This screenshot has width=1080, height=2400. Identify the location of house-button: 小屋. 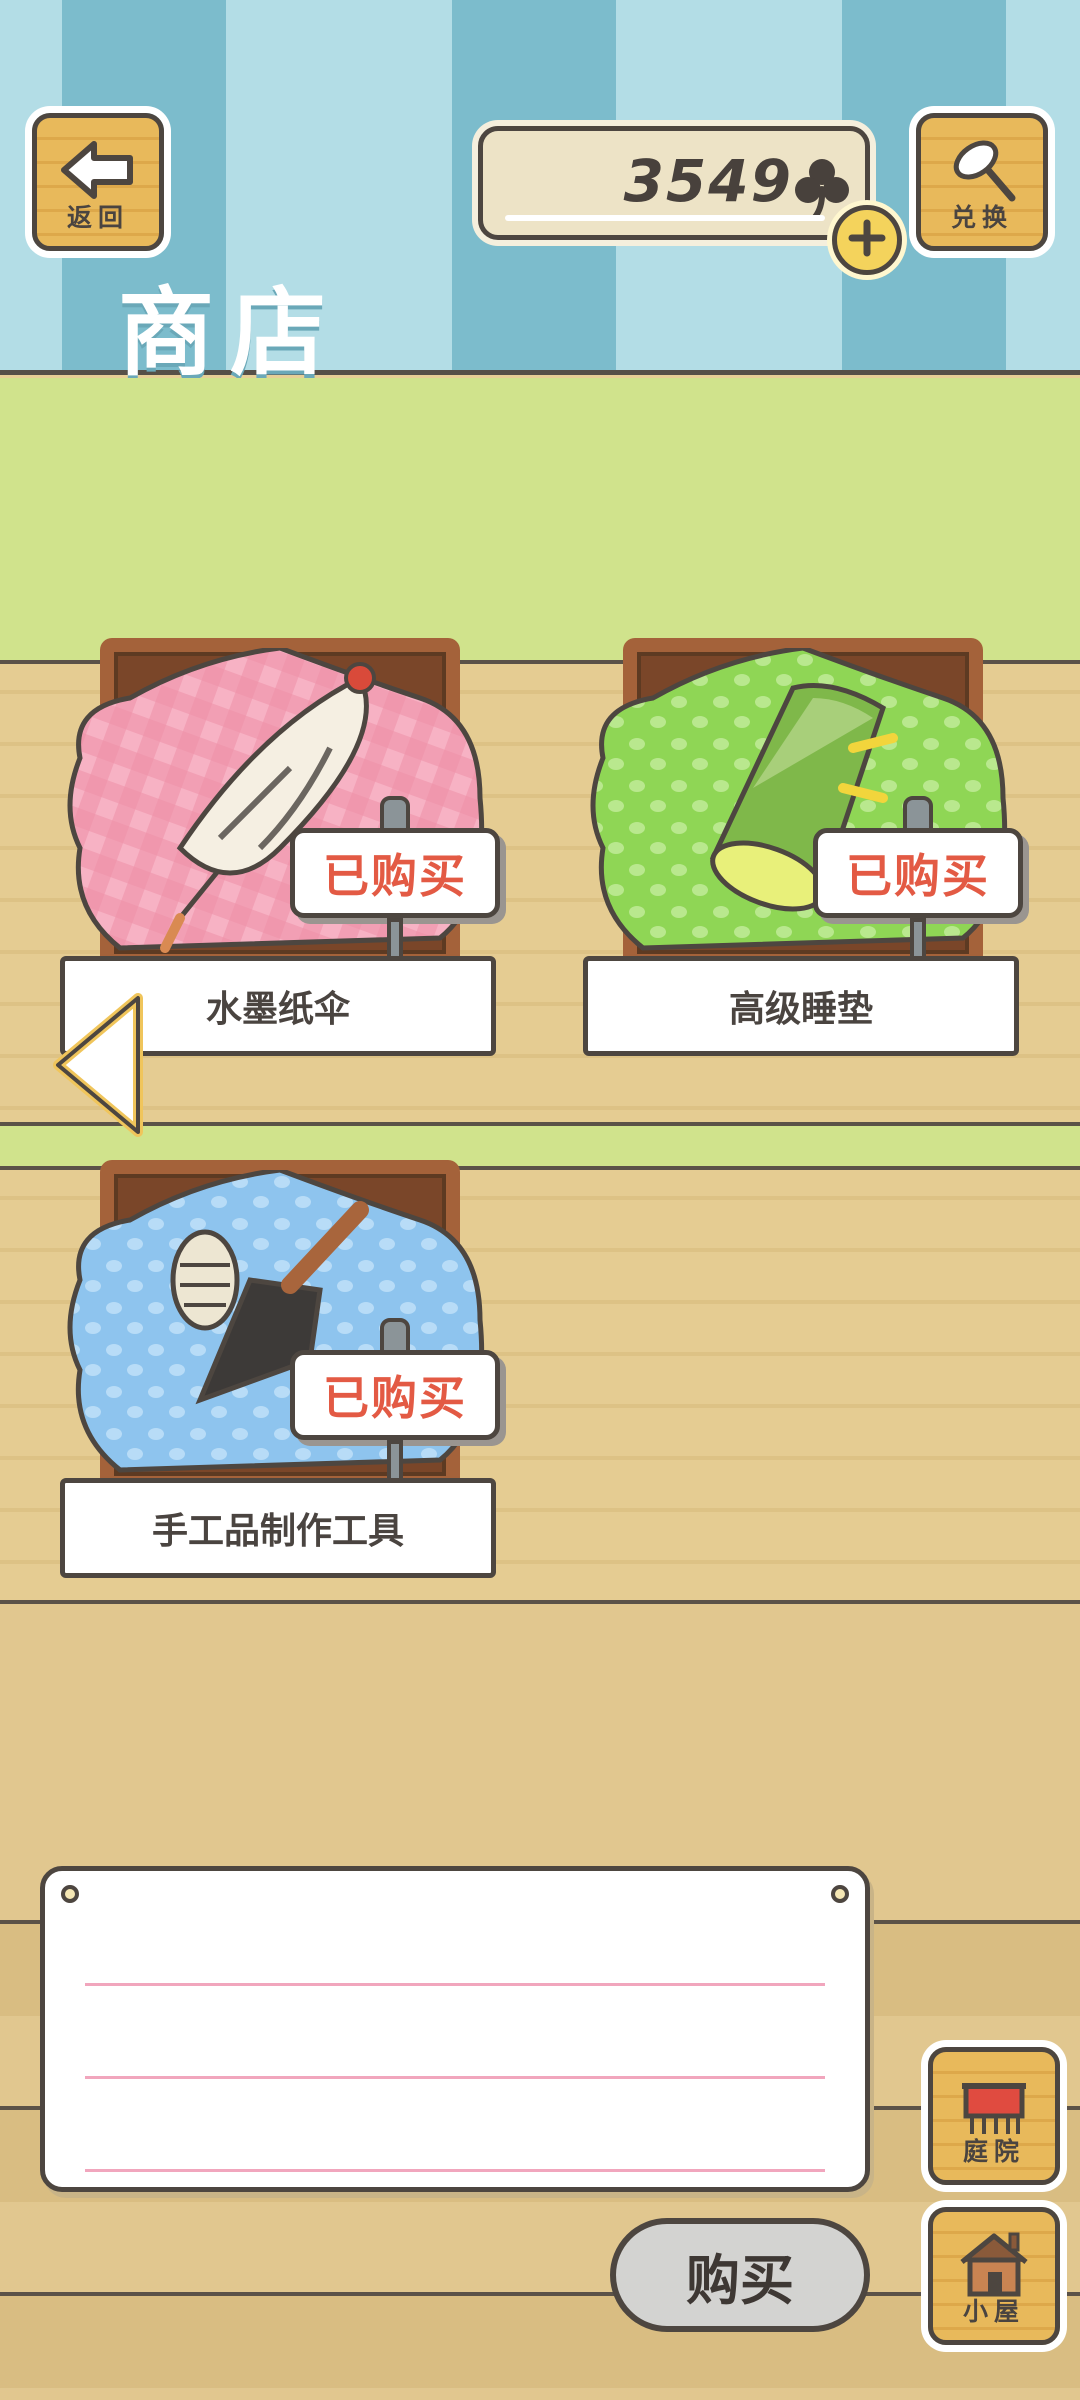
(994, 2276).